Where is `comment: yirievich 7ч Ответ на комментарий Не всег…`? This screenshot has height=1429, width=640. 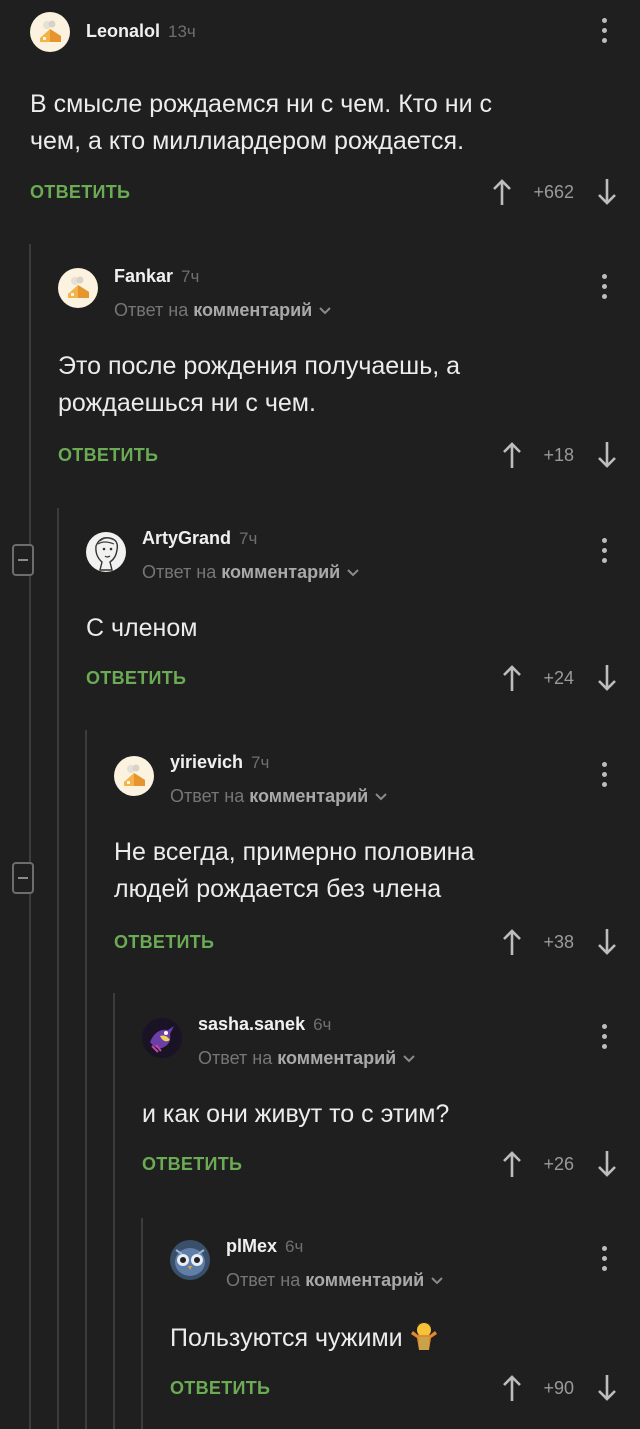 comment: yirievich 7ч Ответ на комментарий Не всег… is located at coordinates (377, 859).